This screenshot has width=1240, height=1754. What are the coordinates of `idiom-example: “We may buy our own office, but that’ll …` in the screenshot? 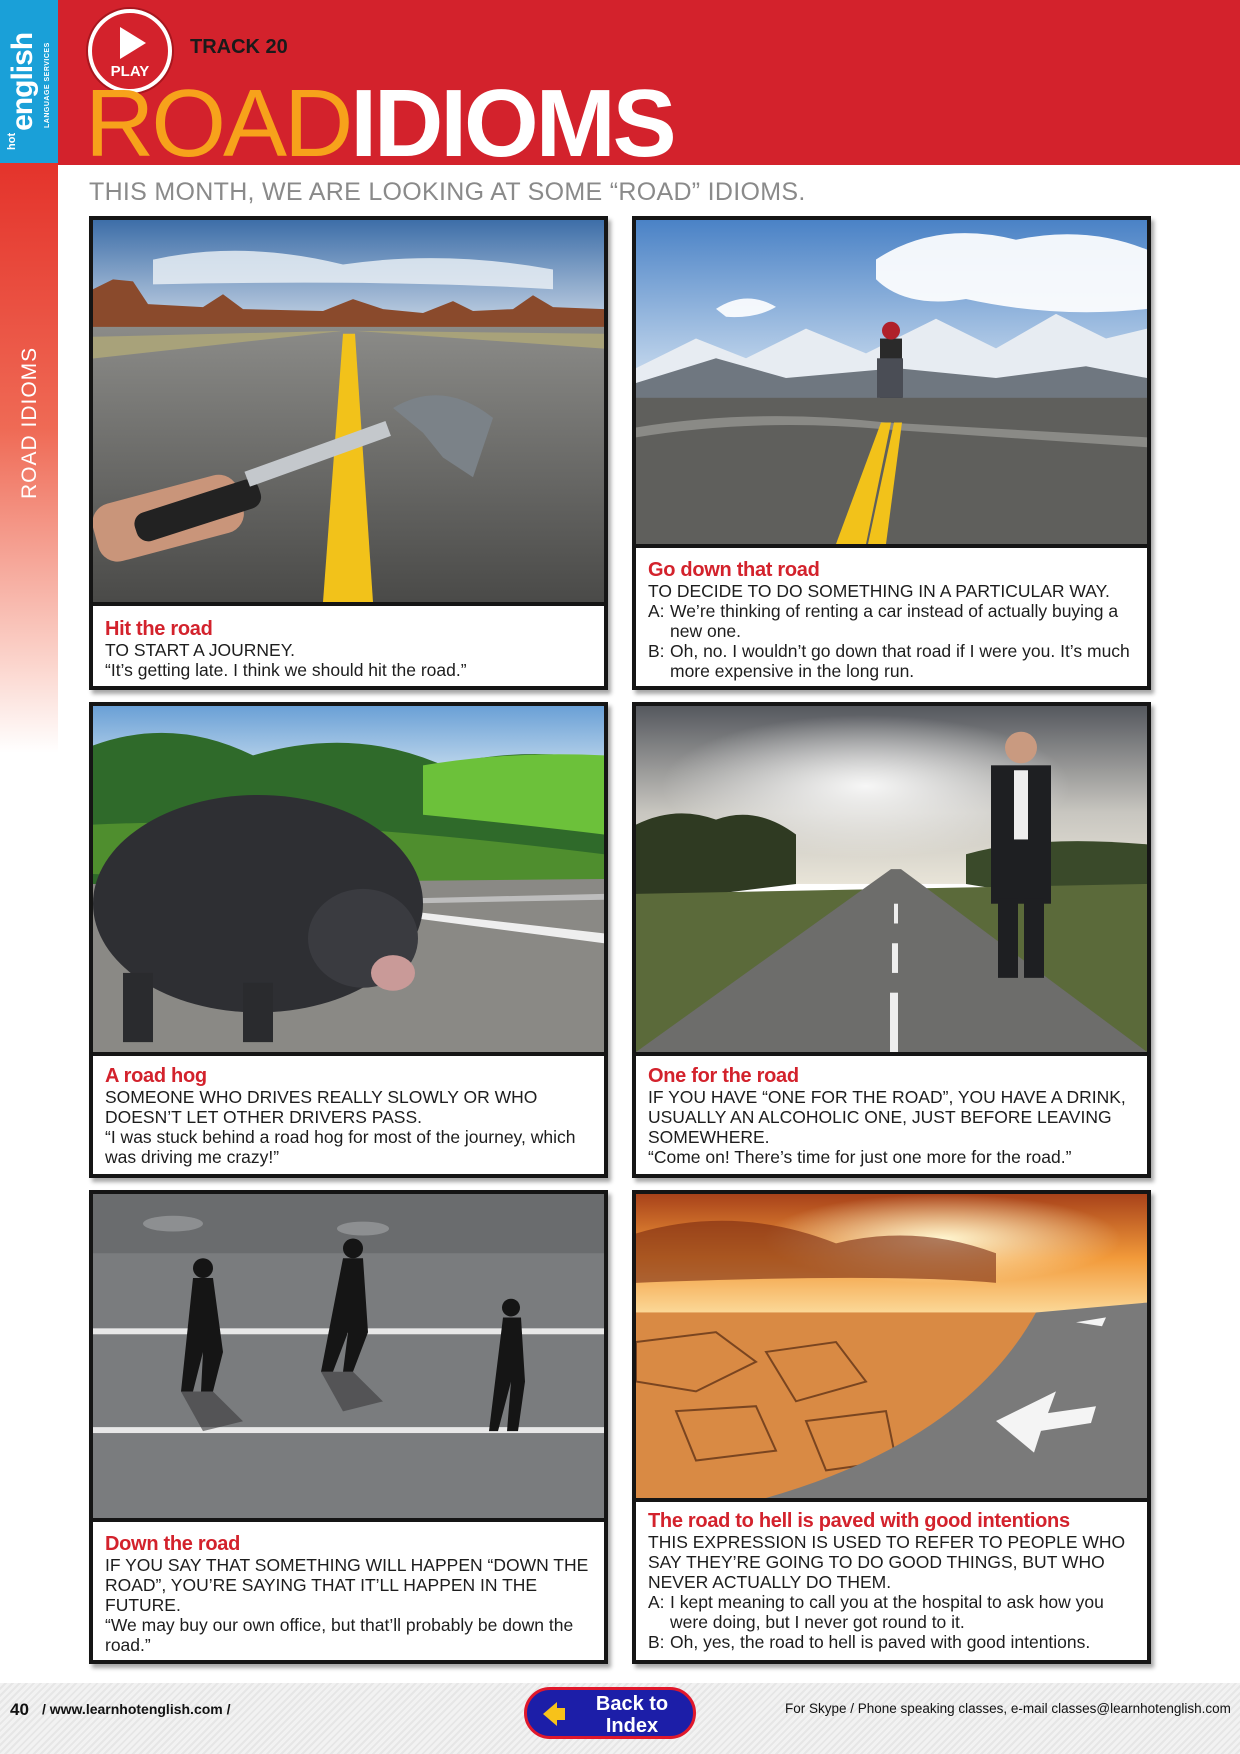 It's located at (339, 1635).